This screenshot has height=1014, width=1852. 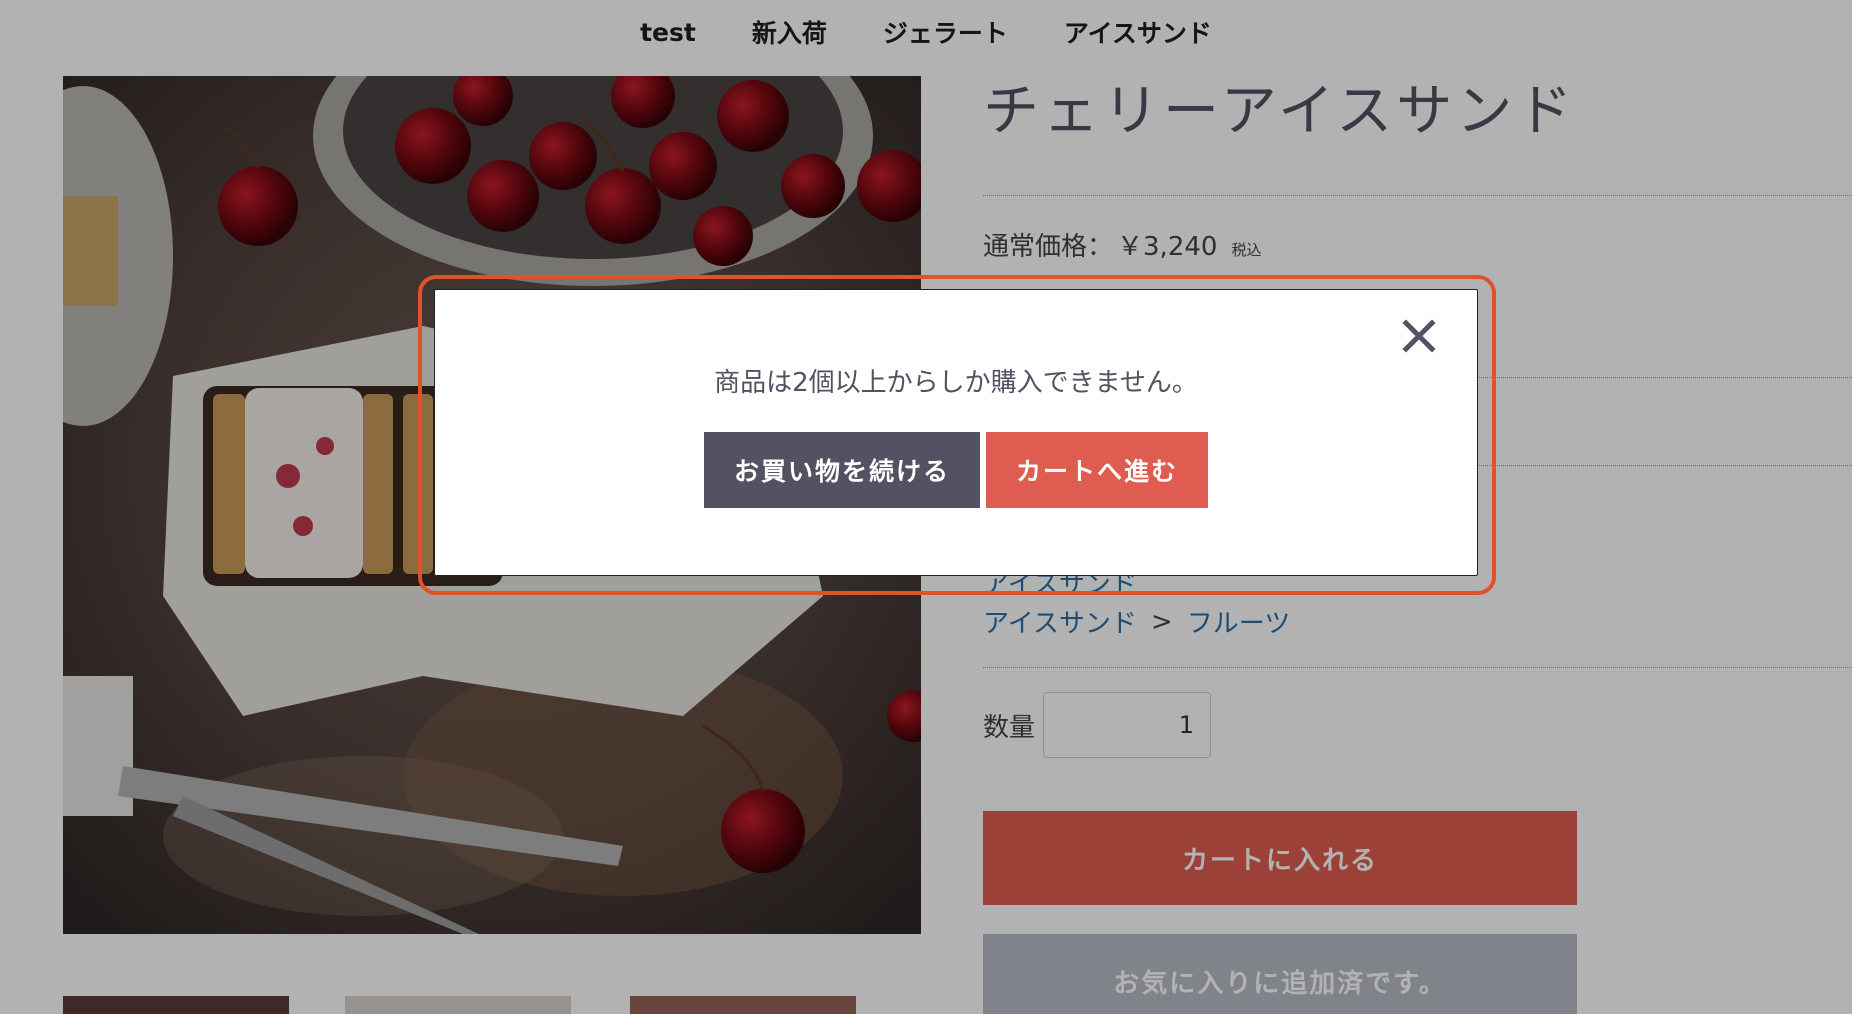 What do you see at coordinates (1097, 470) in the screenshot?
I see `go-to-cart-button: カートへ進む` at bounding box center [1097, 470].